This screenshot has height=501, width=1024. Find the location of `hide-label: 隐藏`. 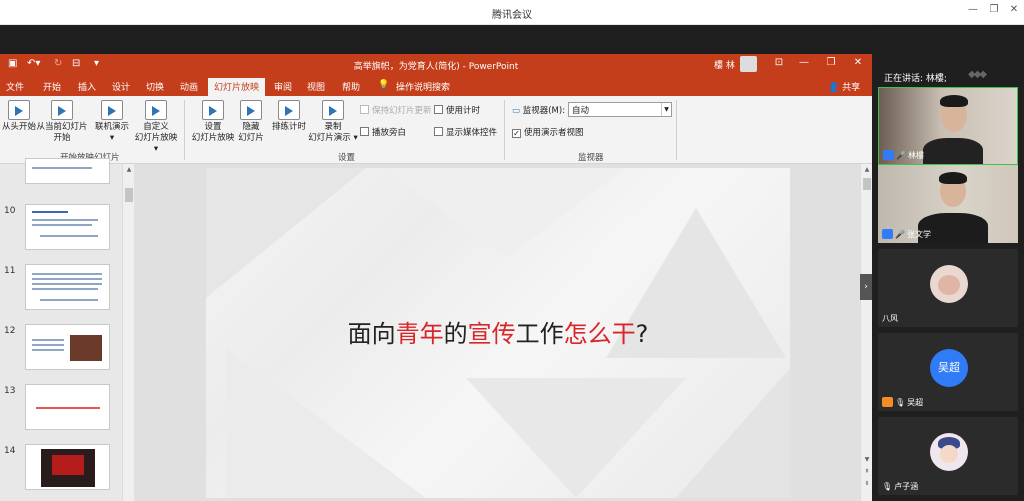

hide-label: 隐藏 is located at coordinates (251, 127).